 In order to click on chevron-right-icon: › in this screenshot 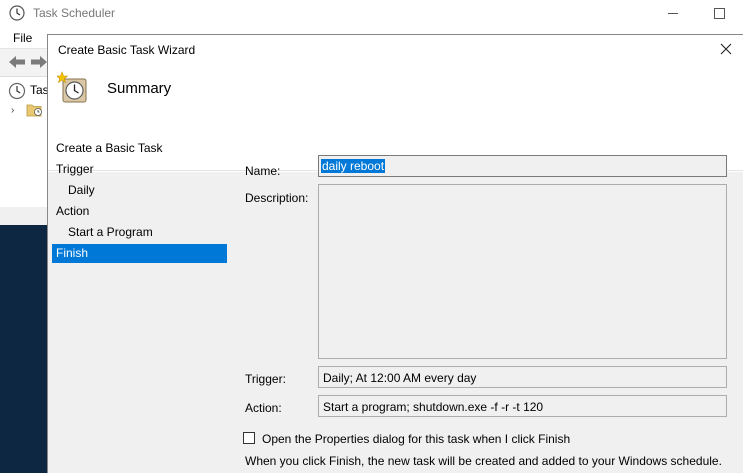, I will do `click(12, 110)`.